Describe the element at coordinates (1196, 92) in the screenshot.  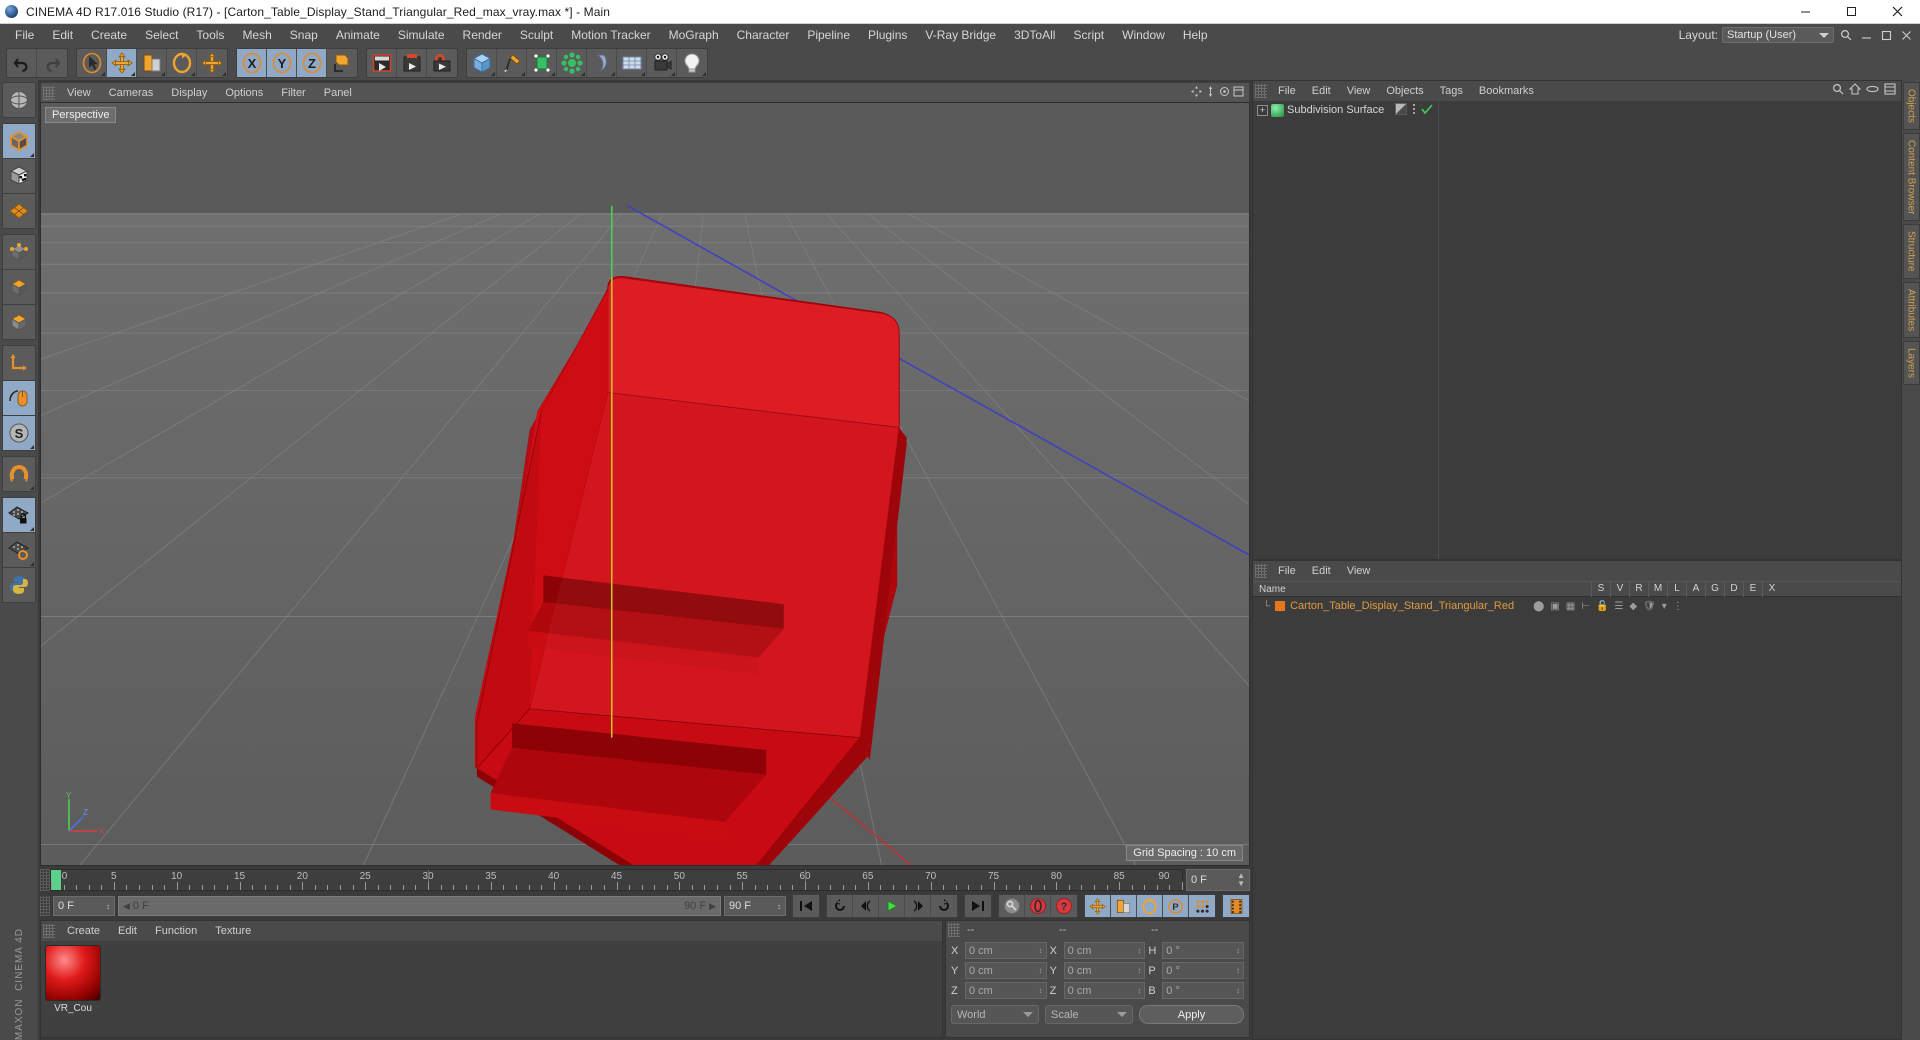
I see `pan-view-icon` at that location.